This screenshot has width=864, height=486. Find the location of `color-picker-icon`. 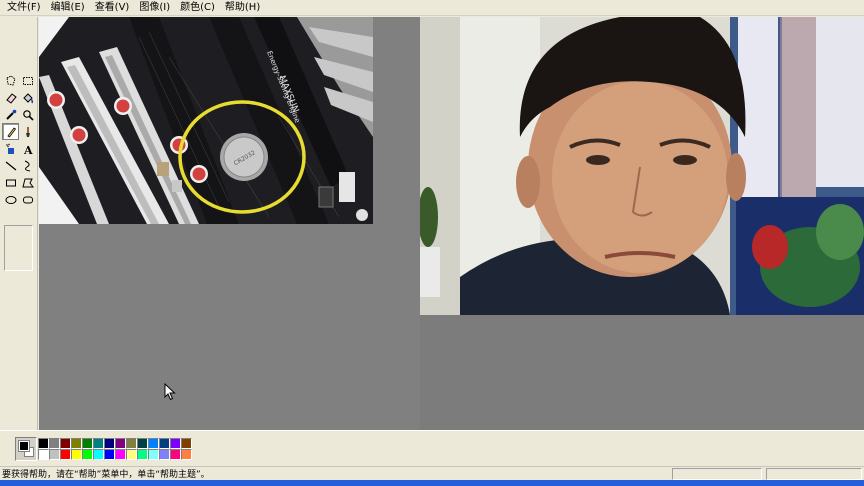

color-picker-icon is located at coordinates (10, 114).